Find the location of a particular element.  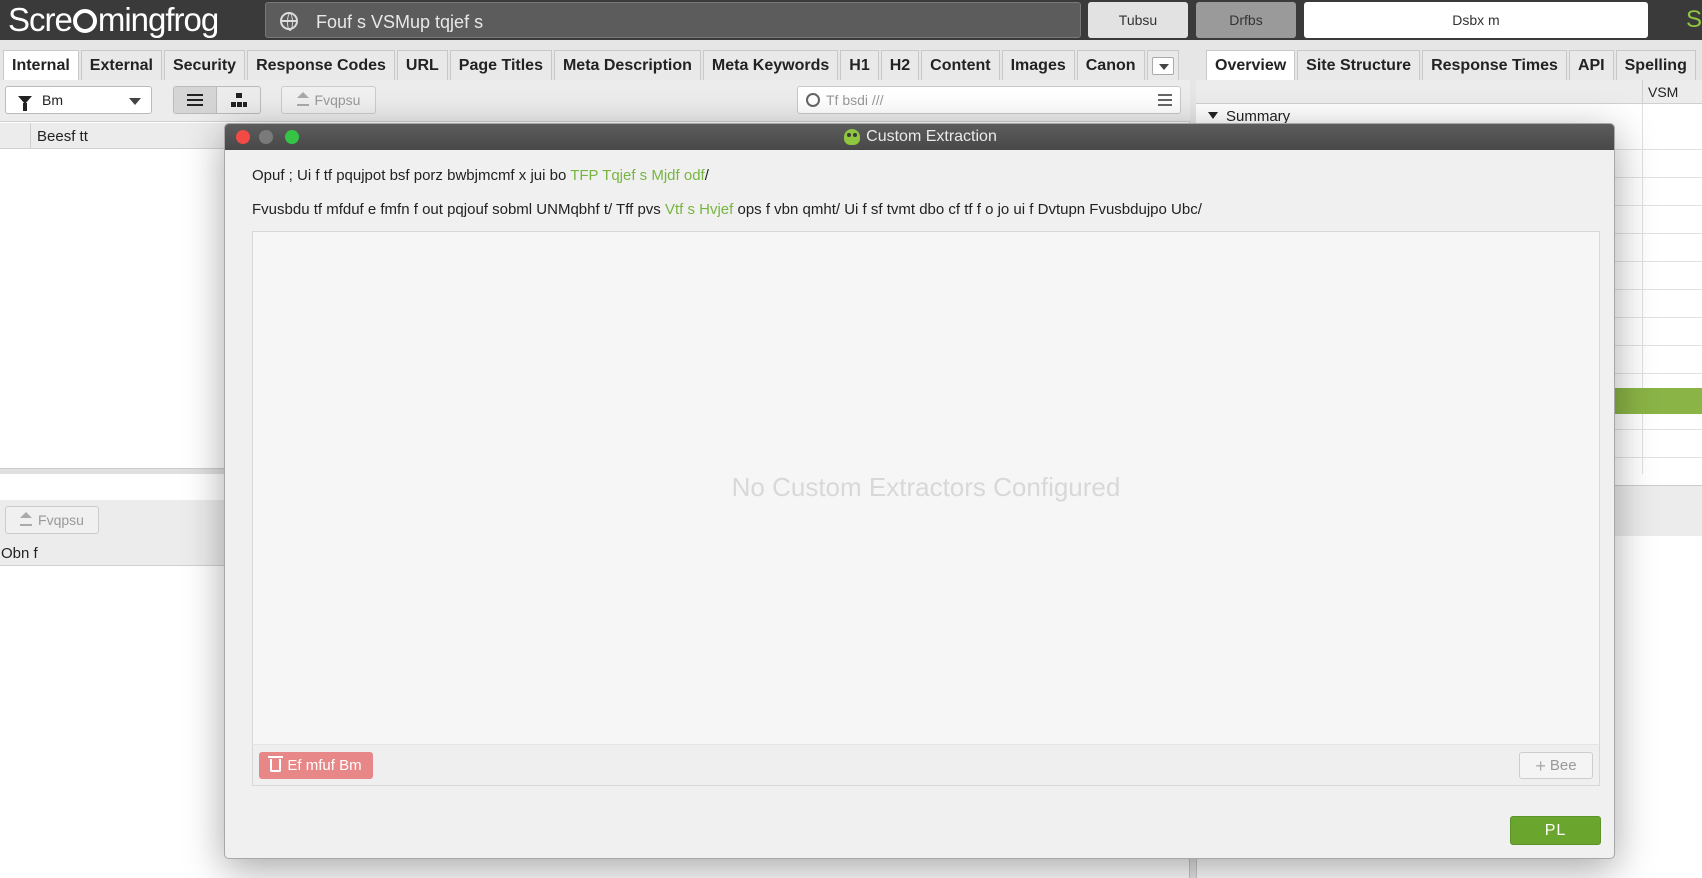

tab-response-codes: Response Codes is located at coordinates (321, 65).